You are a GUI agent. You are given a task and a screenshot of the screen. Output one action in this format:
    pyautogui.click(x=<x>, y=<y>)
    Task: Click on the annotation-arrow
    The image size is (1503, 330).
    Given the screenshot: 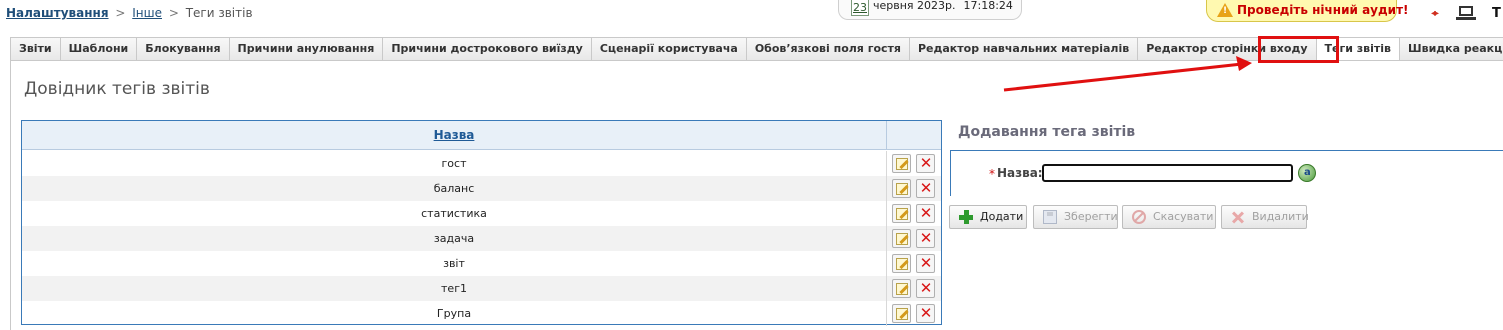 What is the action you would take?
    pyautogui.click(x=1127, y=74)
    